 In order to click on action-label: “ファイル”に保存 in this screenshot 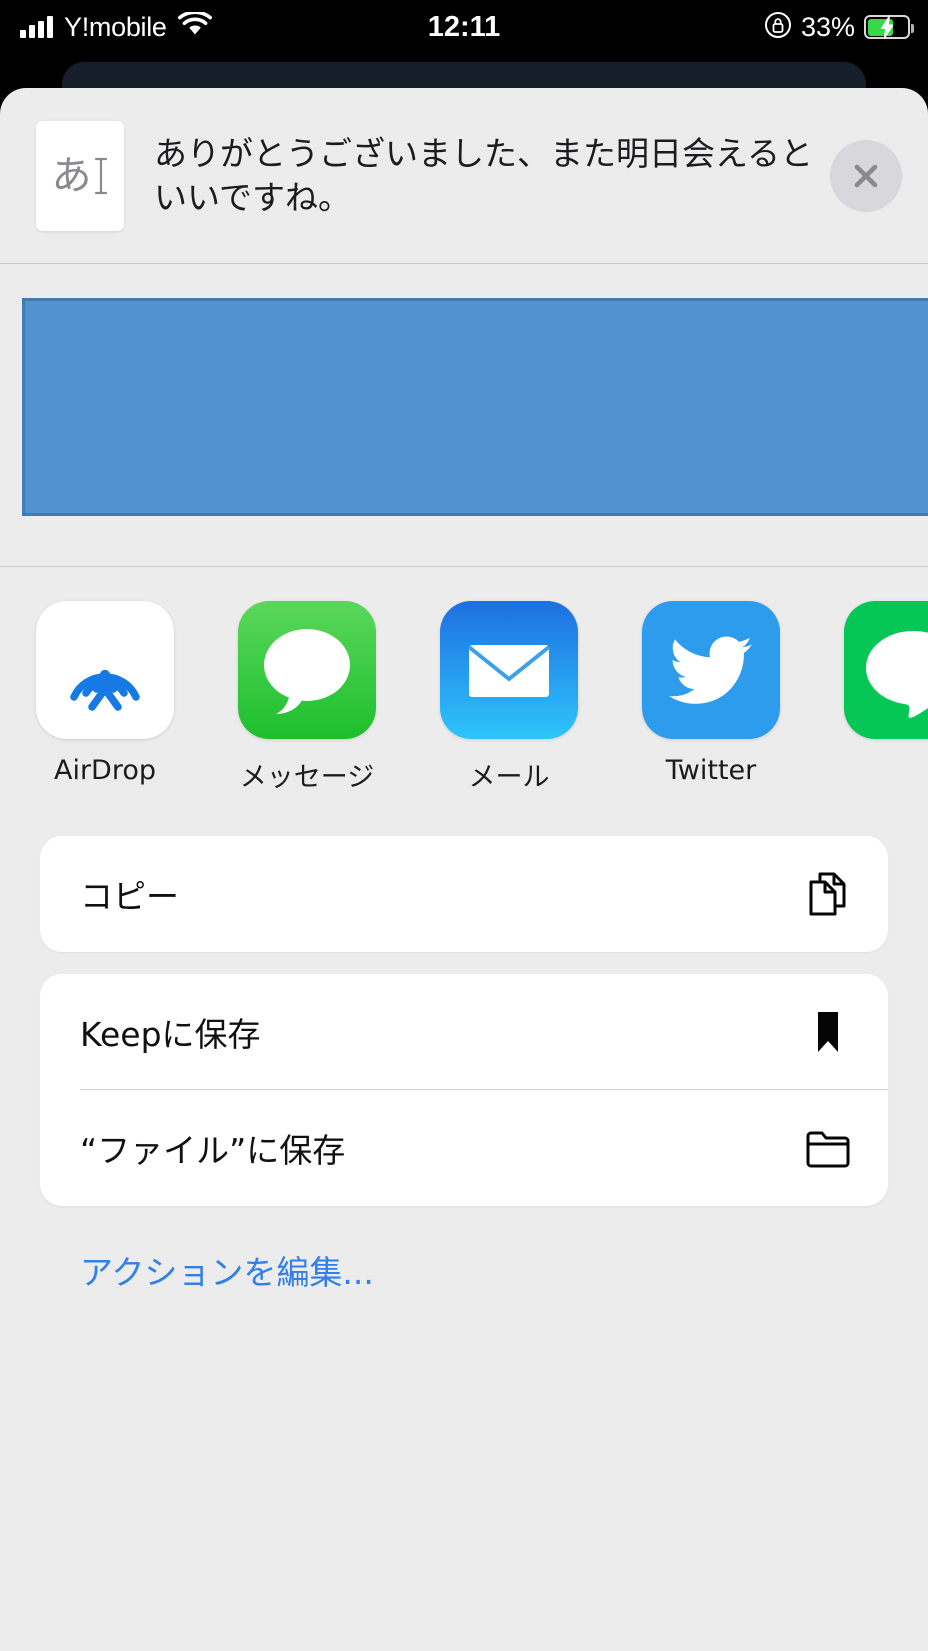, I will do `click(213, 1150)`.